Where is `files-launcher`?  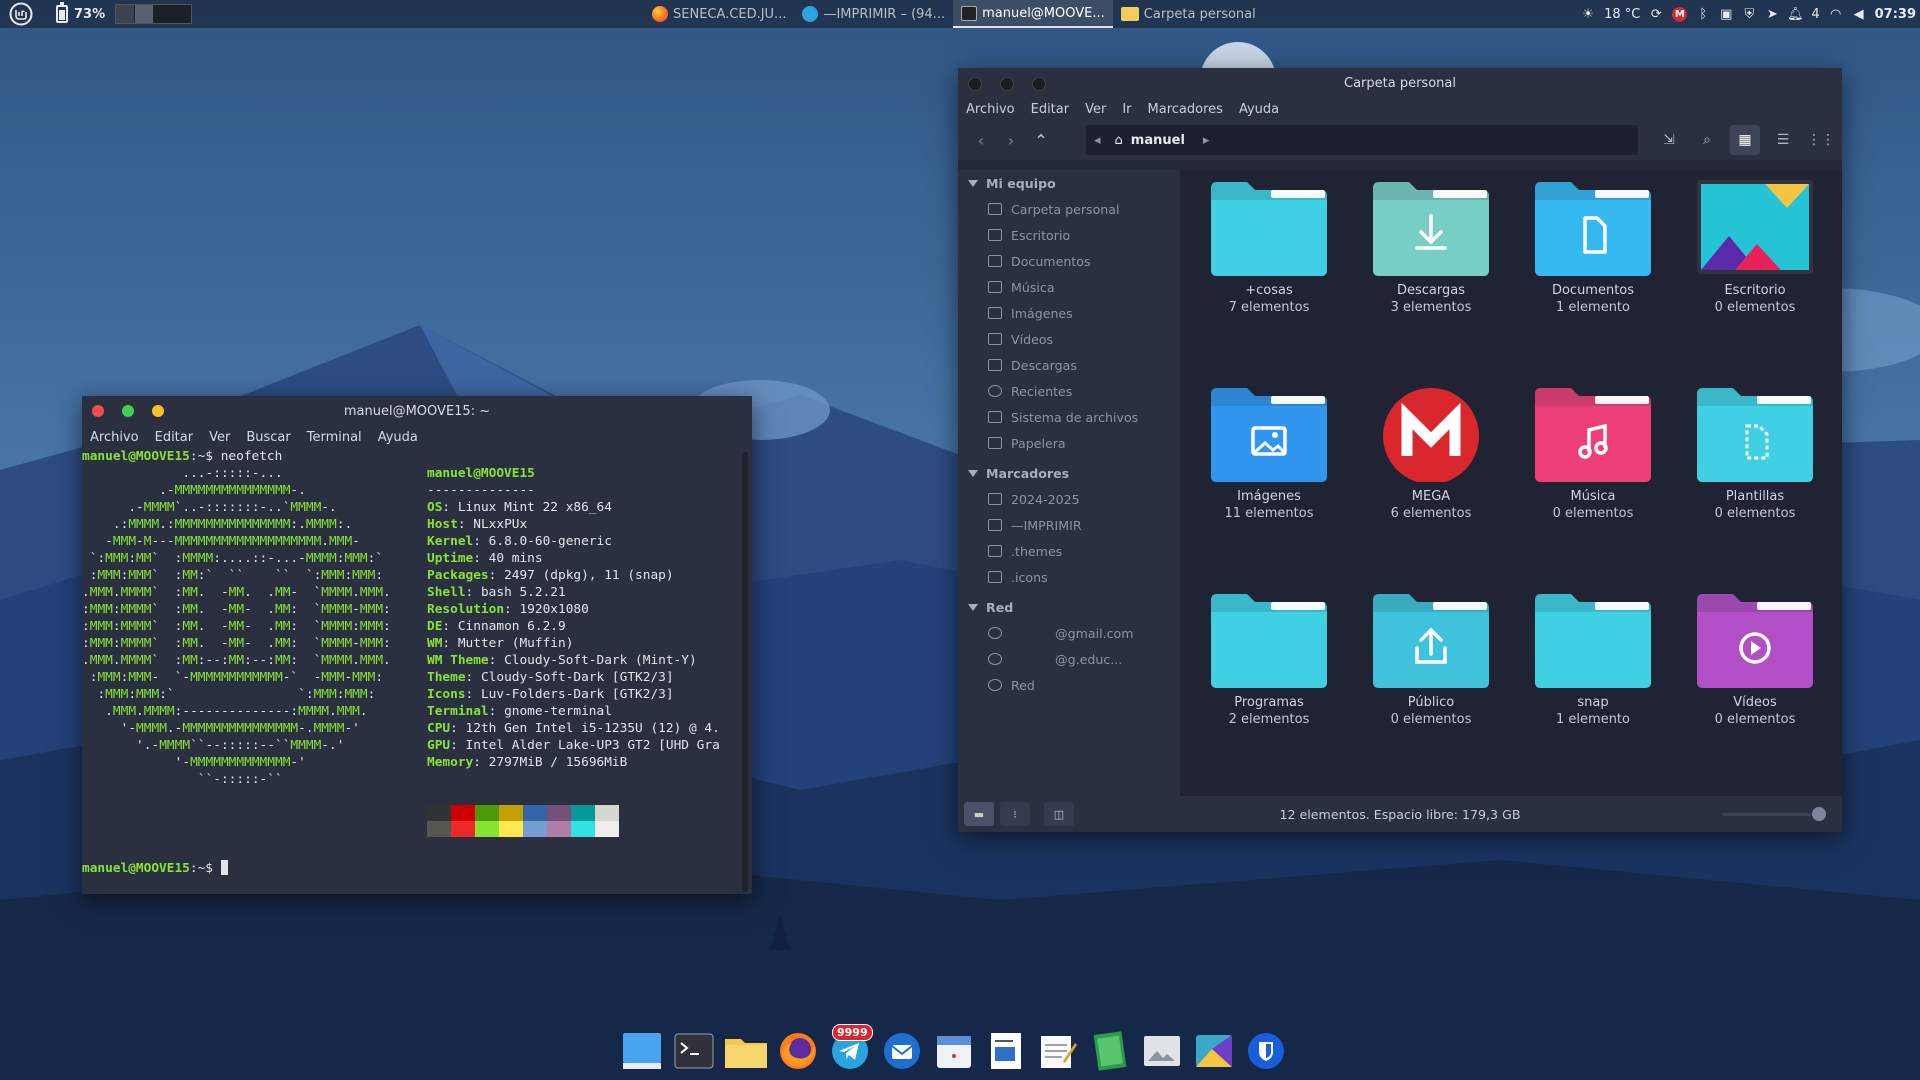 files-launcher is located at coordinates (746, 1051).